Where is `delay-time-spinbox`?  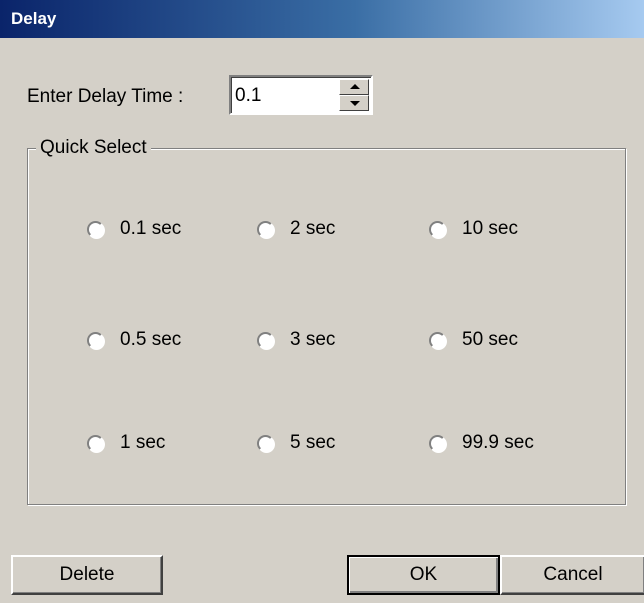
delay-time-spinbox is located at coordinates (301, 95).